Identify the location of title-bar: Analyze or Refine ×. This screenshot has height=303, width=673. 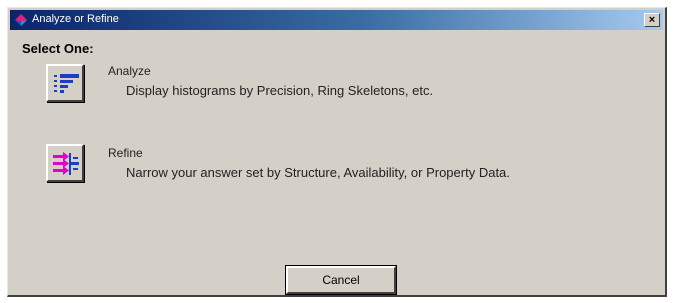
(336, 20).